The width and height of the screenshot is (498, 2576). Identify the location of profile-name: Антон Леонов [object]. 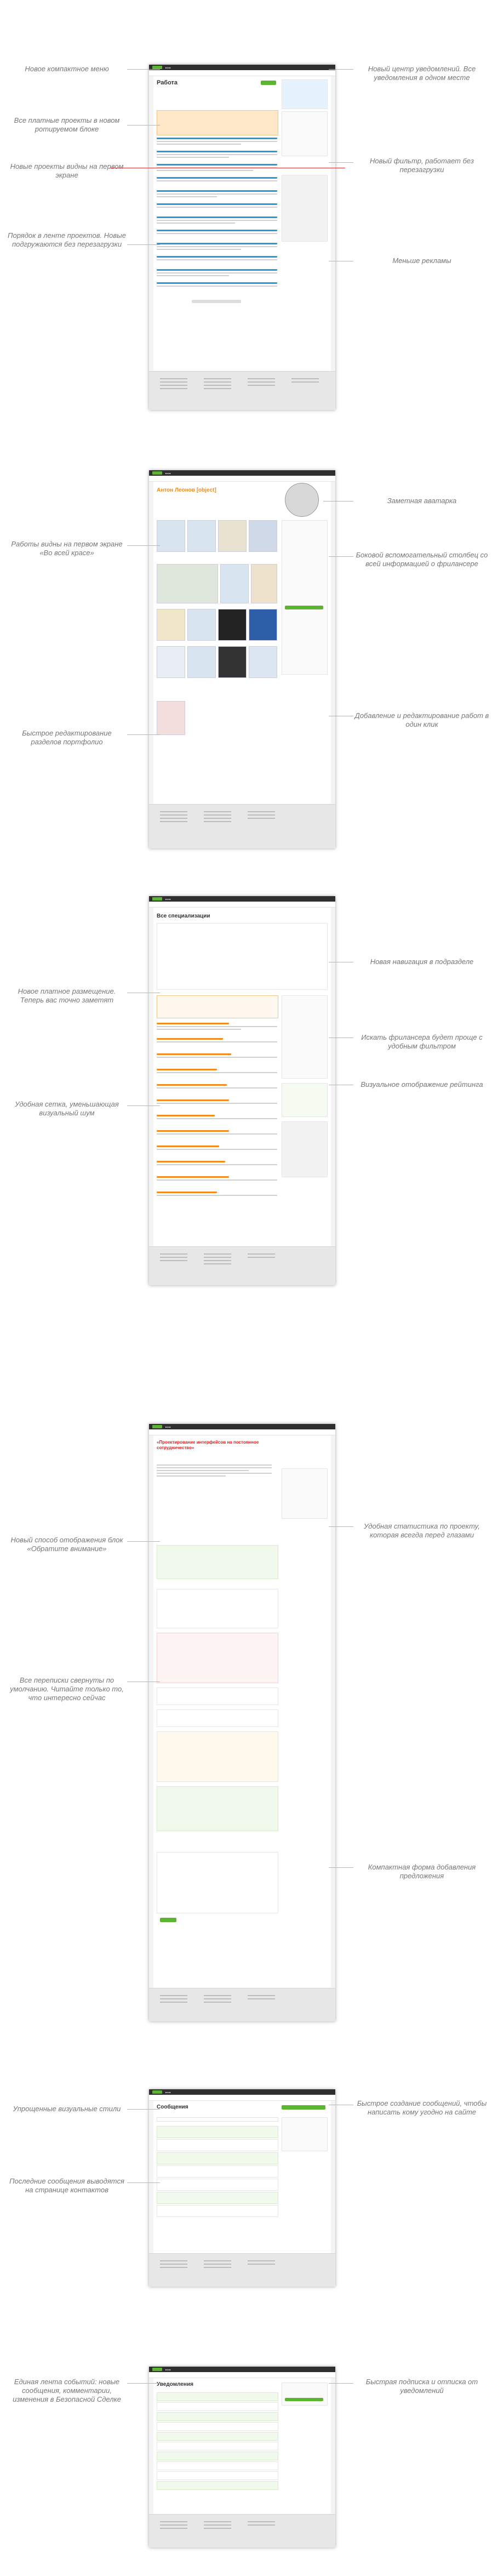
(186, 490).